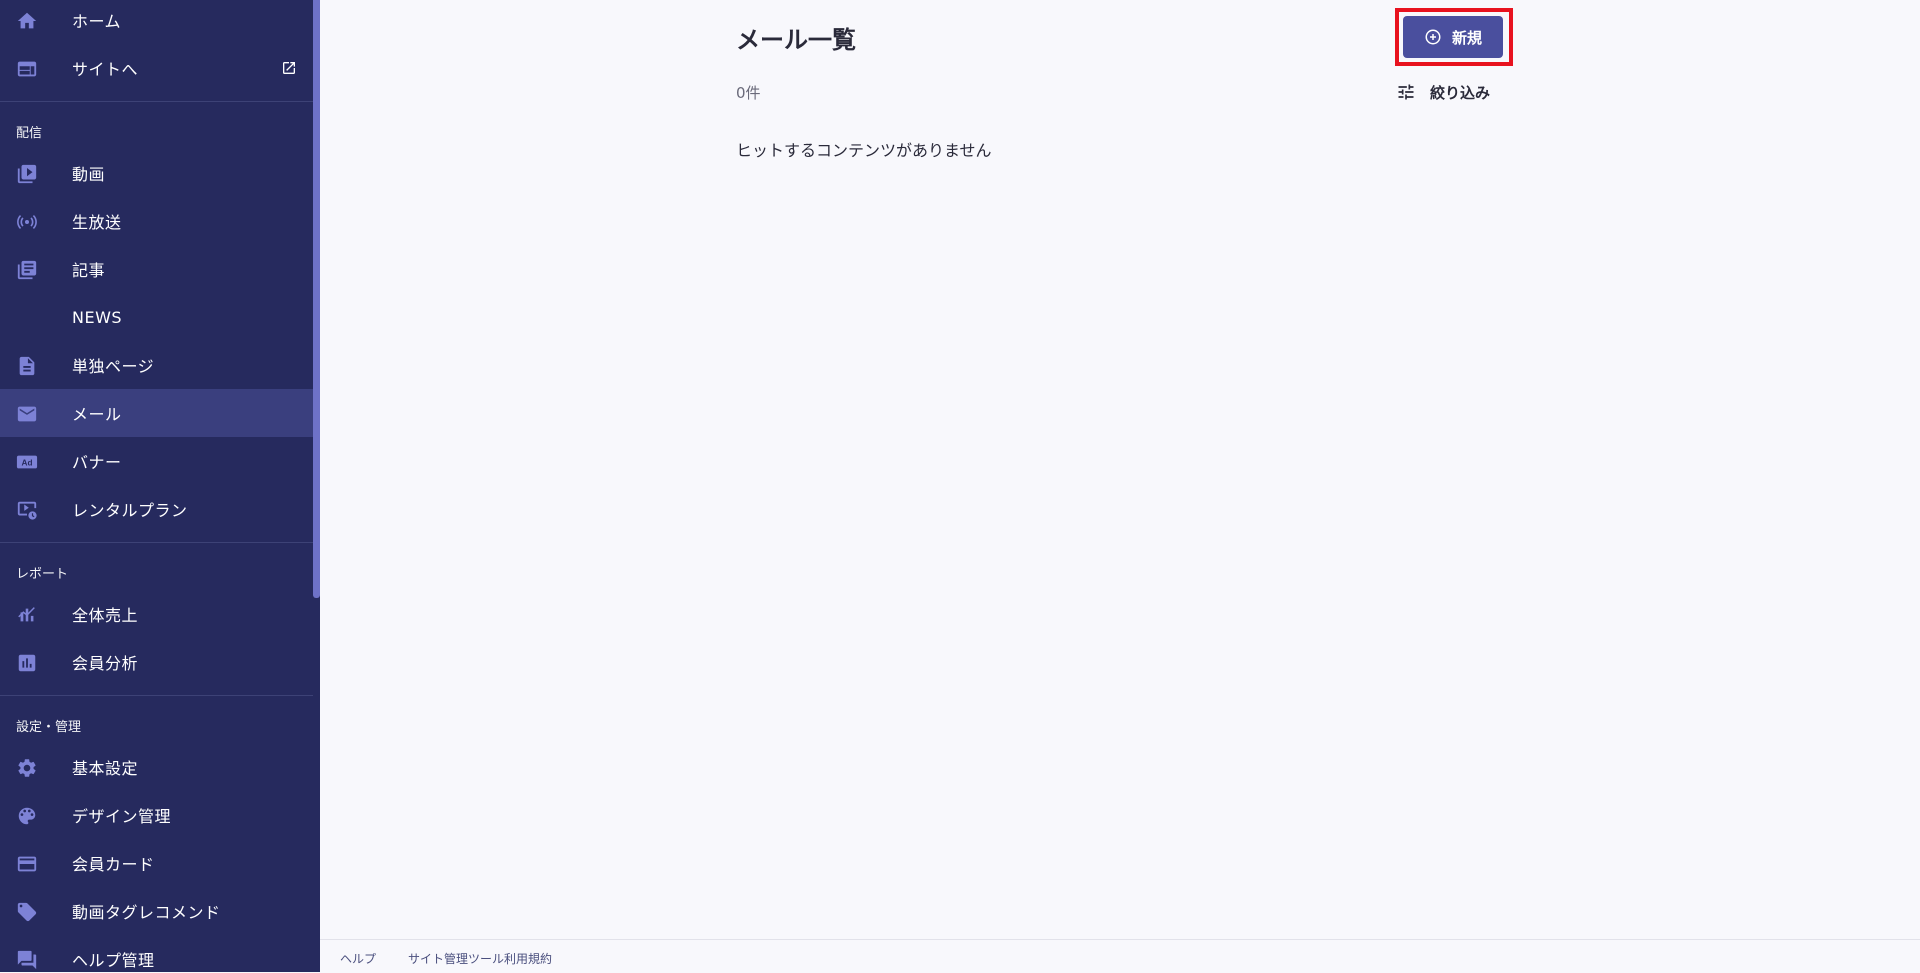 The image size is (1920, 973). What do you see at coordinates (27, 21) in the screenshot?
I see `home-icon` at bounding box center [27, 21].